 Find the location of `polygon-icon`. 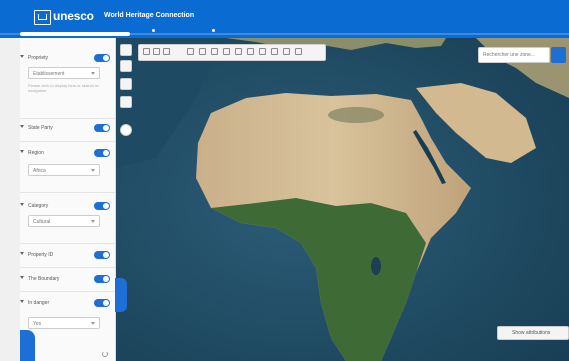

polygon-icon is located at coordinates (238, 51).